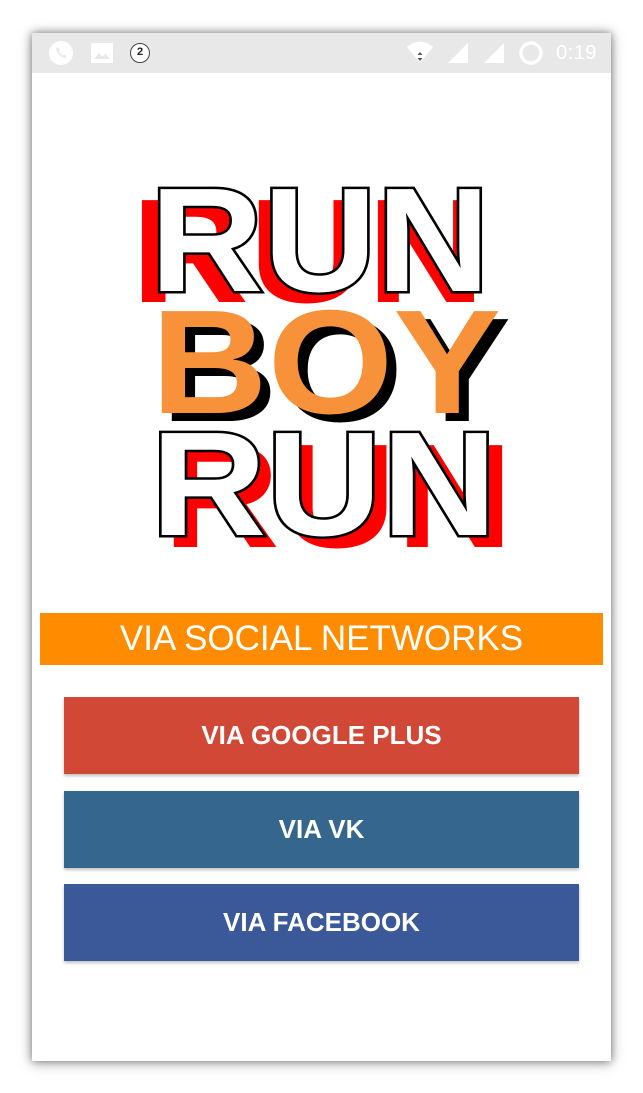 The height and width of the screenshot is (1093, 643). I want to click on status-clock: 0:19, so click(576, 52).